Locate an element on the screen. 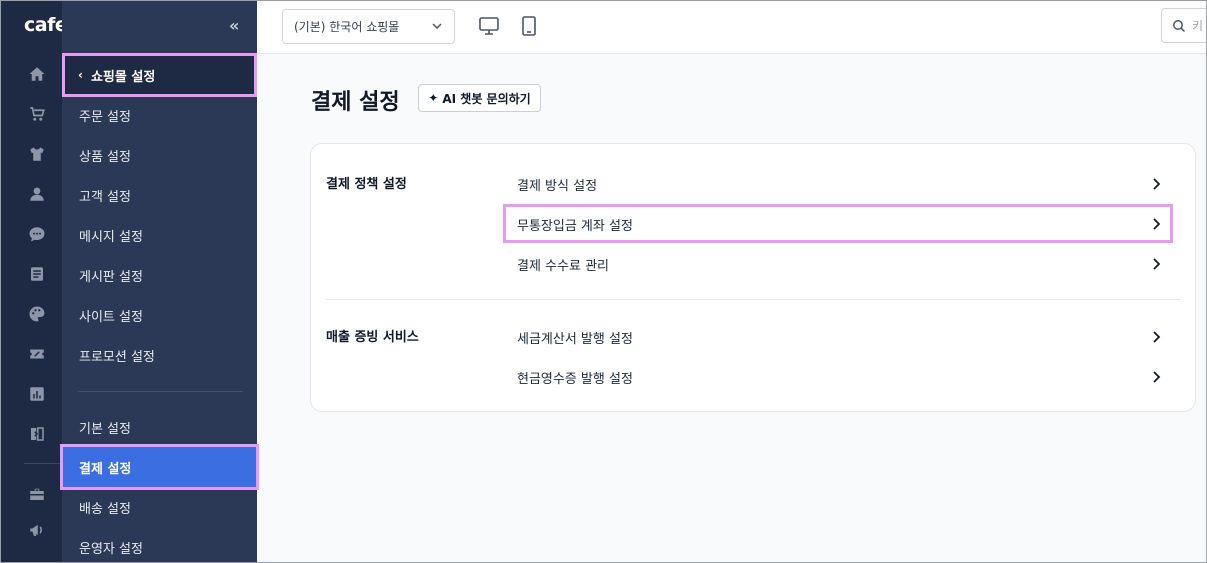 The width and height of the screenshot is (1207, 563). chevron-down-icon is located at coordinates (437, 26).